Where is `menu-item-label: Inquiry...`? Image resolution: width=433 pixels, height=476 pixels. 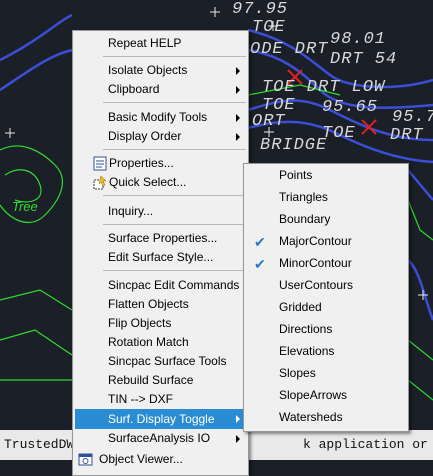
menu-item-label: Inquiry... is located at coordinates (131, 211).